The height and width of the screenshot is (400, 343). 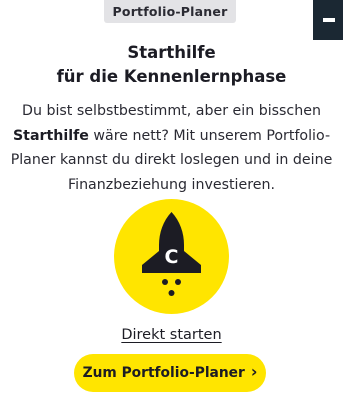 I want to click on chevron-right-icon: ›, so click(x=254, y=371).